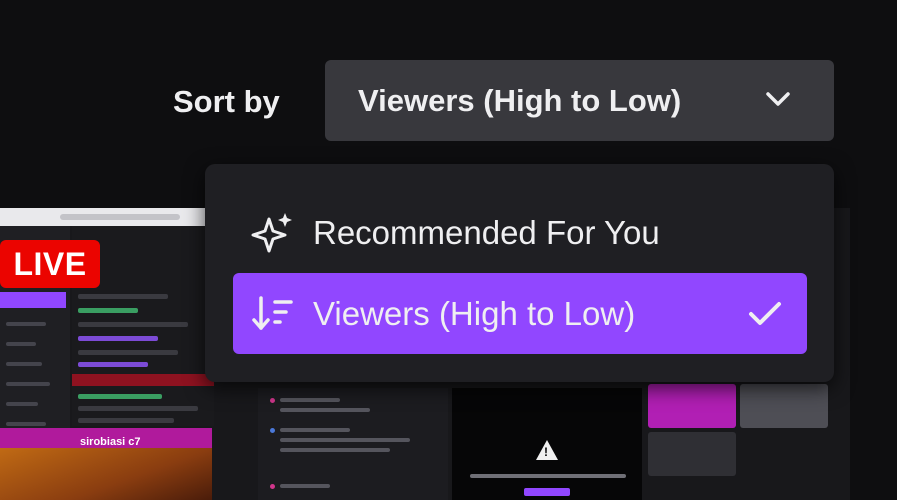 The width and height of the screenshot is (897, 500). I want to click on sparkle-icon, so click(271, 233).